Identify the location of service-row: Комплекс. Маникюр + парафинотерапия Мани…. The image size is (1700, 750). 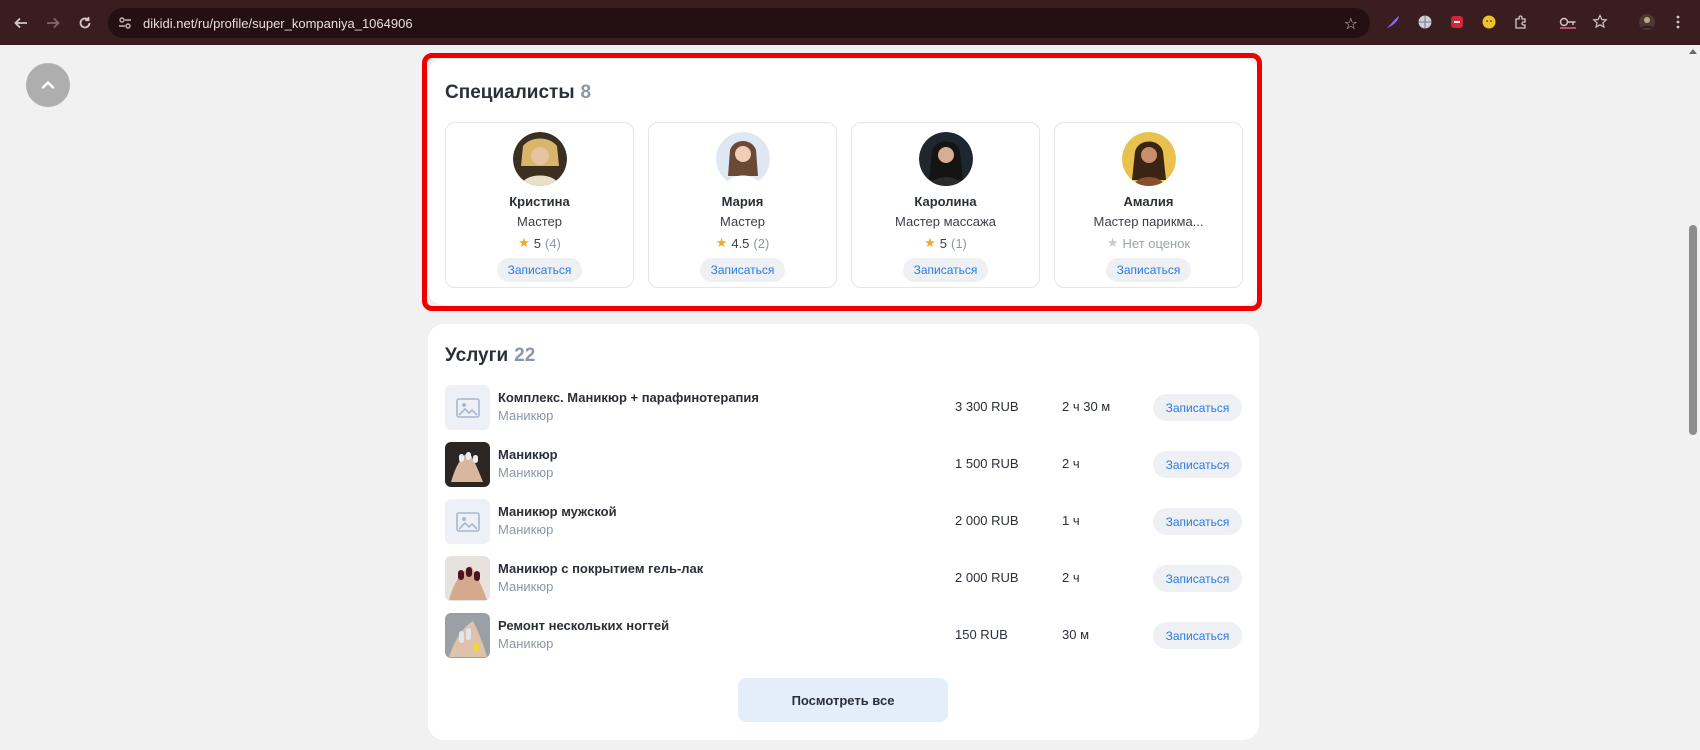
(843, 408).